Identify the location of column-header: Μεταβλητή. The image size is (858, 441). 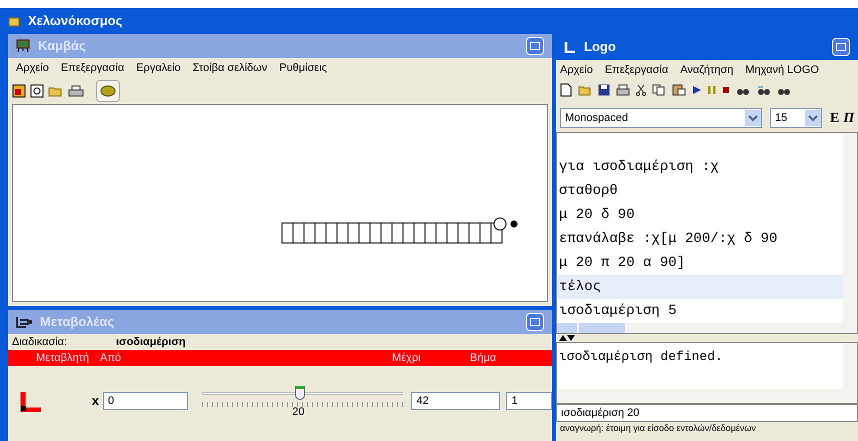
(63, 358).